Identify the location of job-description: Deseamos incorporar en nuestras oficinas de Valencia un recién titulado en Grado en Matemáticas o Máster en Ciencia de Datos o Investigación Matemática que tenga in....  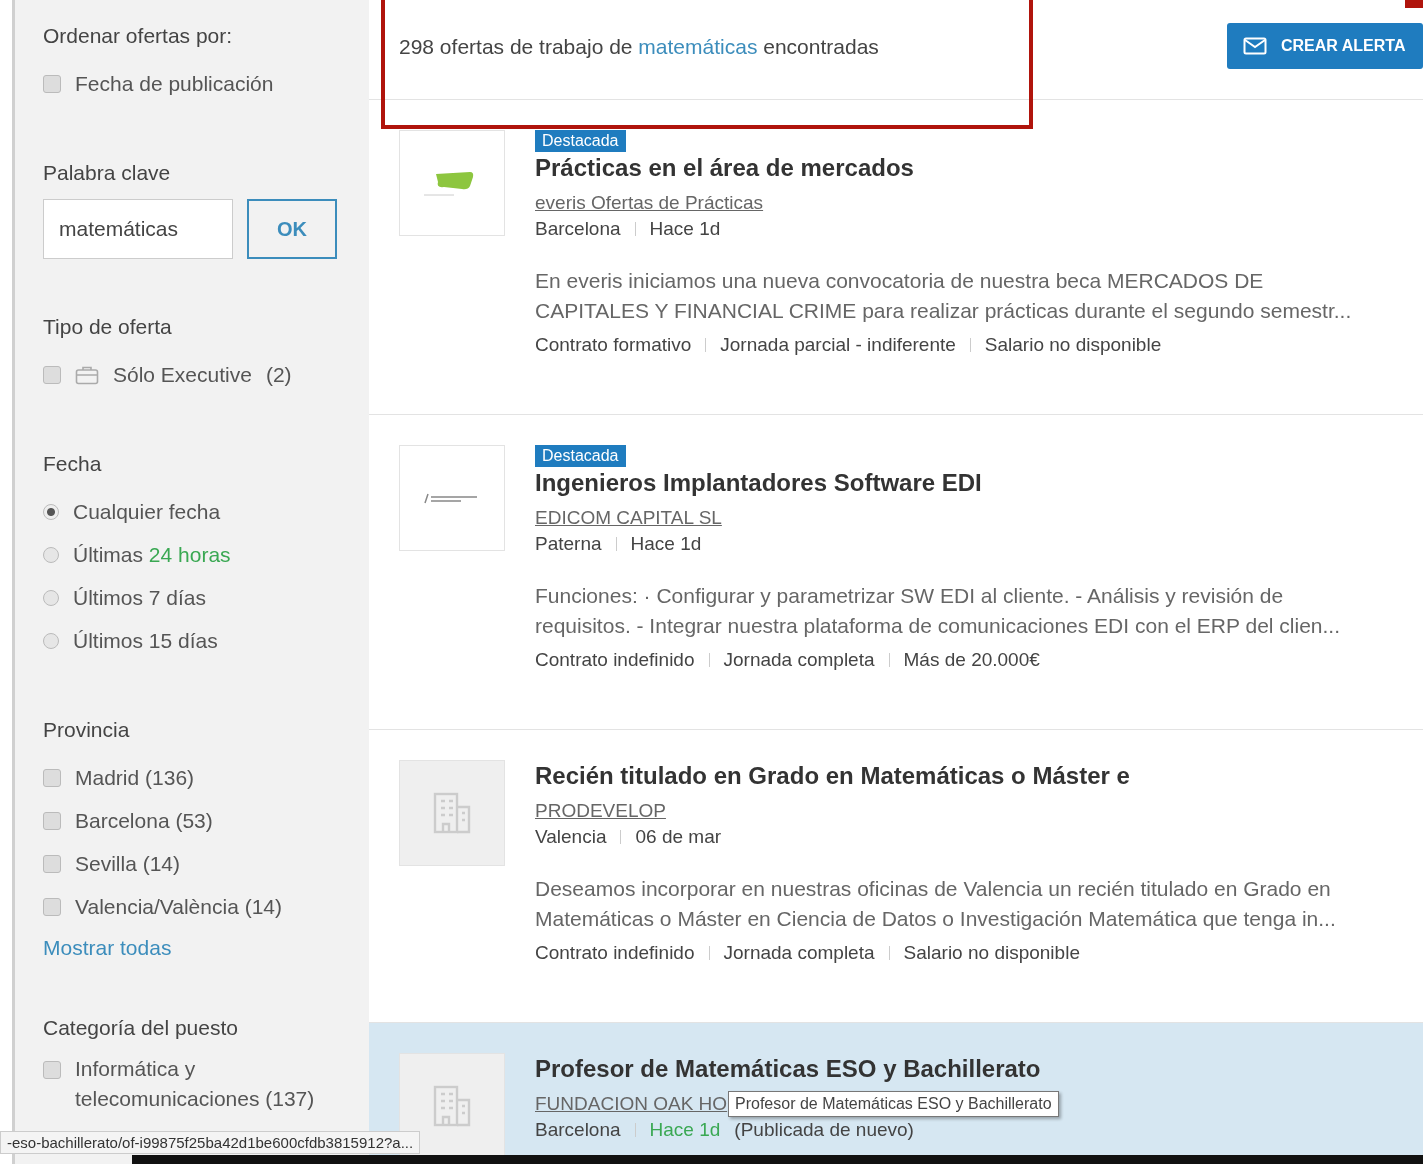
(936, 904).